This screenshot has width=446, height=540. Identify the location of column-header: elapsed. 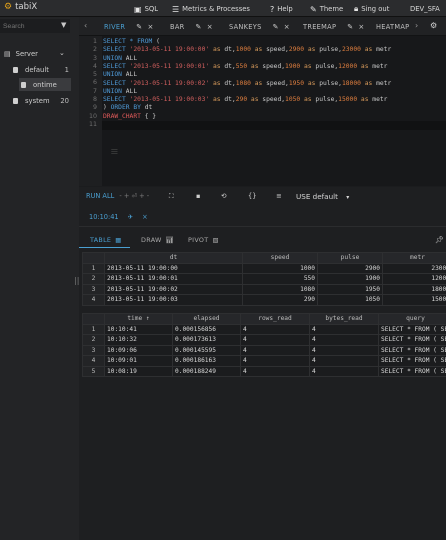
(206, 319).